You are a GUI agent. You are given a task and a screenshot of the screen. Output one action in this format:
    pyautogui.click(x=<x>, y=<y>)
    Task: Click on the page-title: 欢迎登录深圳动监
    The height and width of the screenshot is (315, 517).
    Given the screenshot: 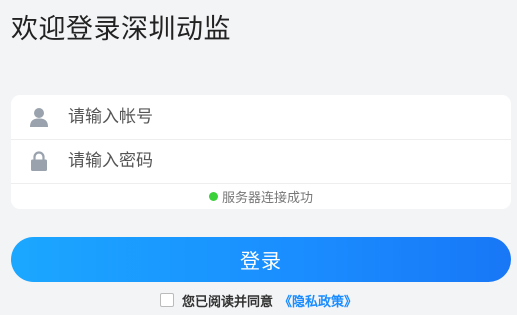 What is the action you would take?
    pyautogui.click(x=121, y=29)
    